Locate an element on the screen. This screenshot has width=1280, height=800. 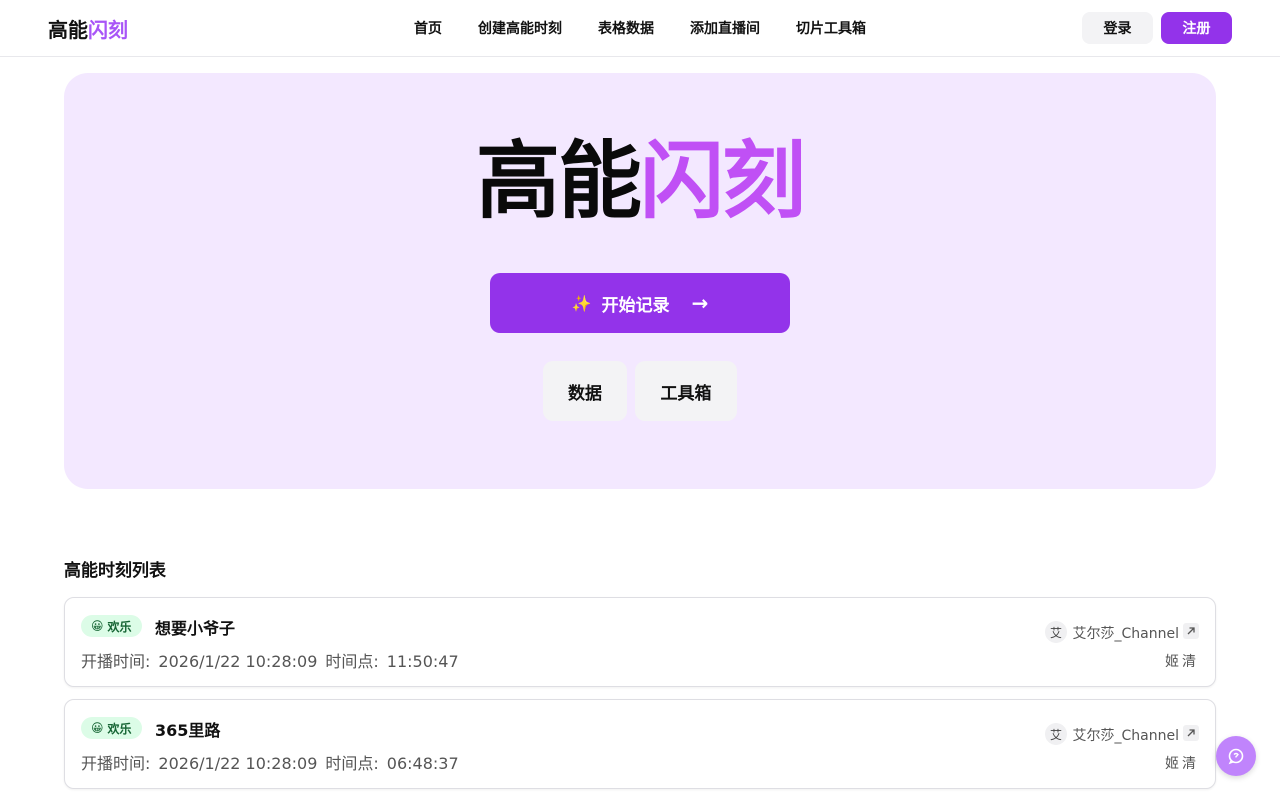
moment-title: 想要小爷子 is located at coordinates (195, 628).